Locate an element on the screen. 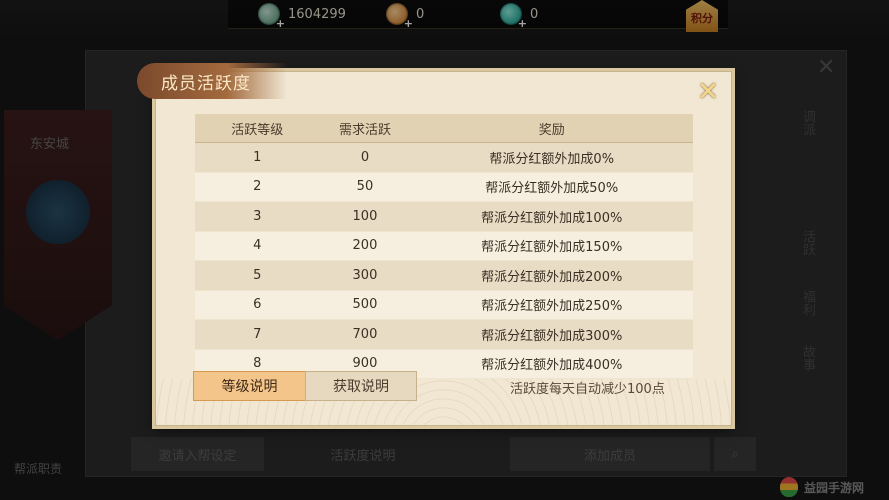 The height and width of the screenshot is (500, 889). cell-required: 50 is located at coordinates (365, 187).